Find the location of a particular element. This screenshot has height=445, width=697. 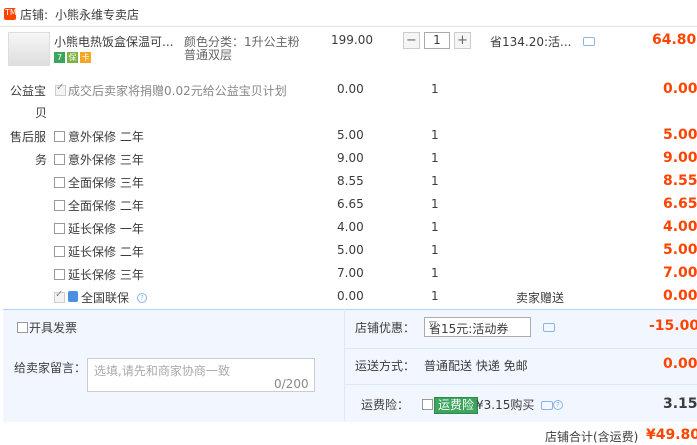

promo-detail-icon is located at coordinates (549, 327).